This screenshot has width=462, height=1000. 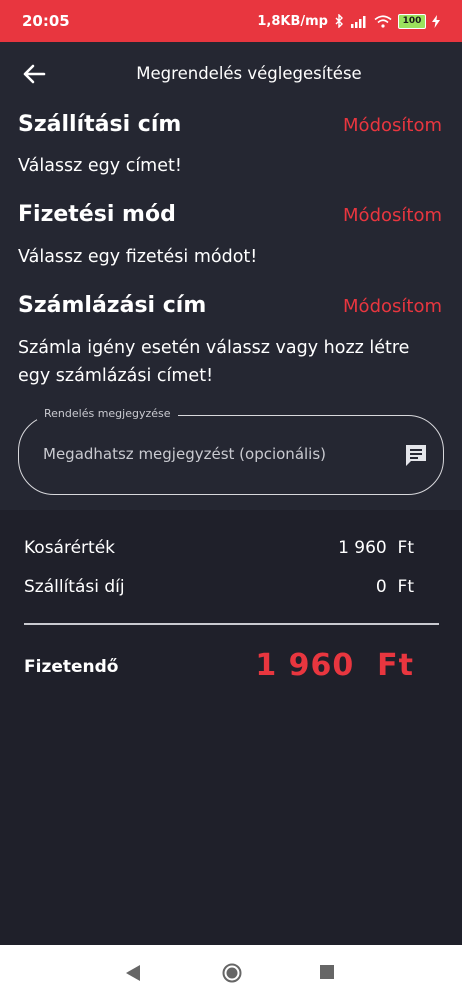 What do you see at coordinates (100, 166) in the screenshot?
I see `shipping-text: Válassz egy címet!` at bounding box center [100, 166].